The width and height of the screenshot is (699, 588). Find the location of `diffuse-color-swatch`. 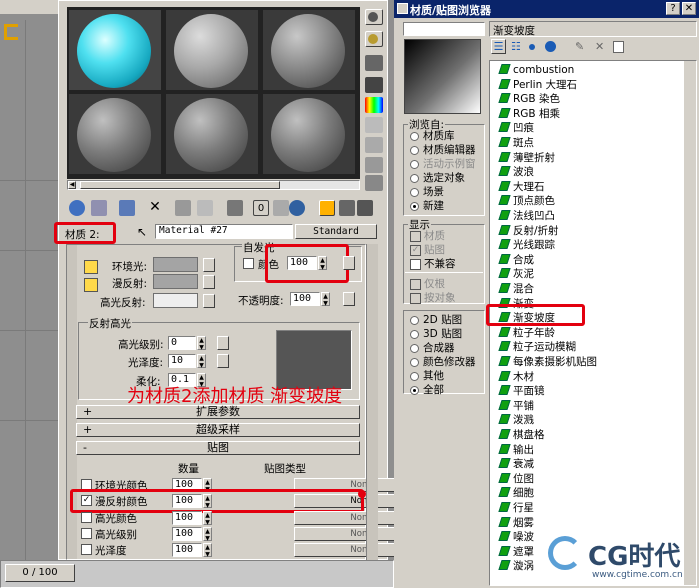

diffuse-color-swatch is located at coordinates (175, 281).